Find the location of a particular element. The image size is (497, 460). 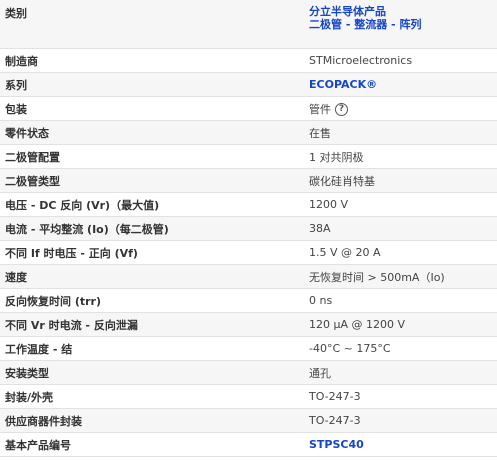

row-value: 0 ns is located at coordinates (401, 300).